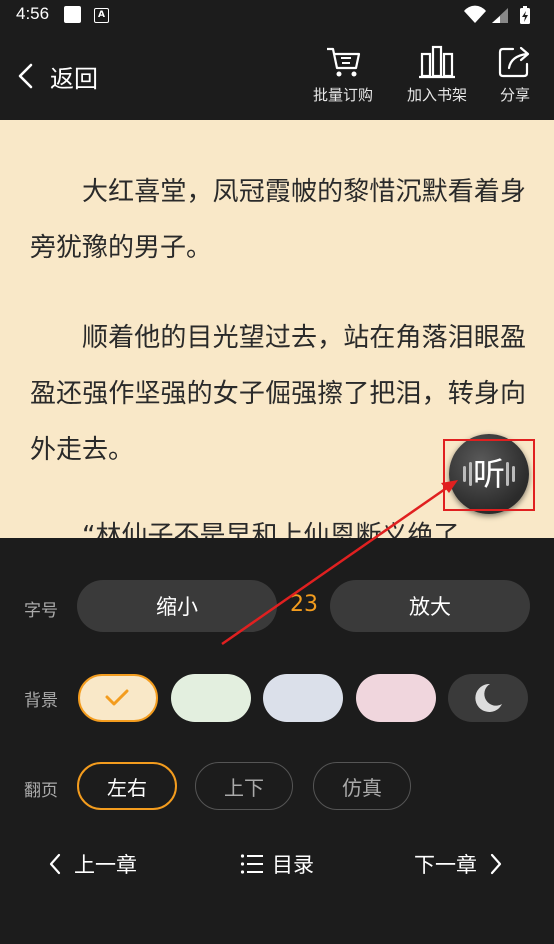 The image size is (554, 944). What do you see at coordinates (344, 62) in the screenshot?
I see `cart-icon` at bounding box center [344, 62].